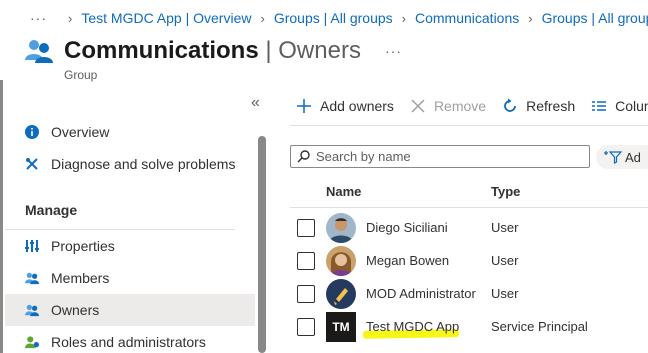 The width and height of the screenshot is (648, 353). What do you see at coordinates (363, 156) in the screenshot?
I see `search-placeholder: Search by name` at bounding box center [363, 156].